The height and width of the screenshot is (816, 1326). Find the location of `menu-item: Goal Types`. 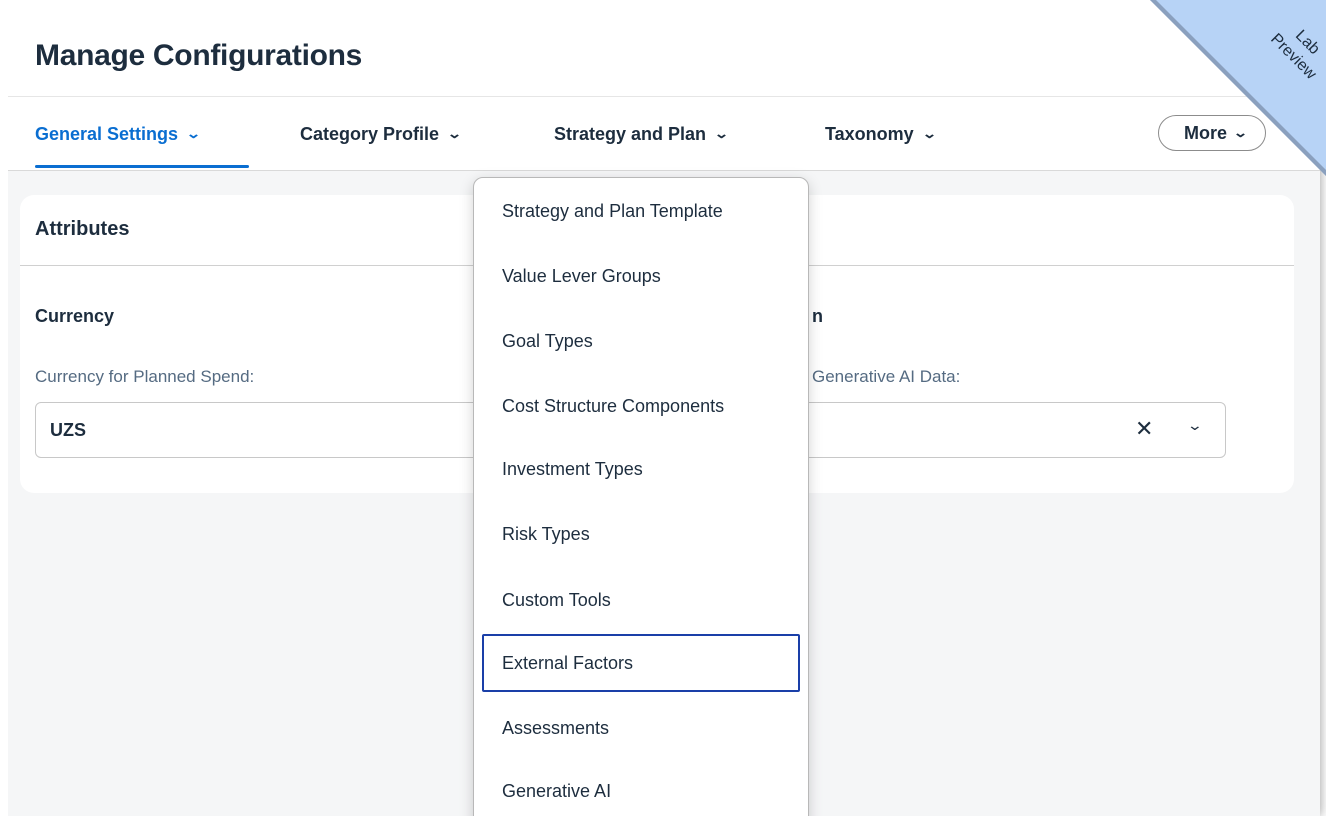

menu-item: Goal Types is located at coordinates (641, 341).